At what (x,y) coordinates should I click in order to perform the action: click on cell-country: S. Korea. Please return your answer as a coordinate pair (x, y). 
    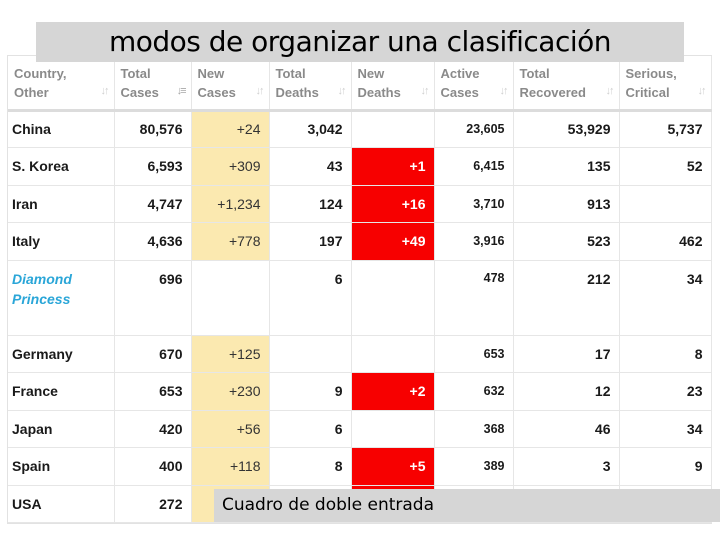
    Looking at the image, I should click on (61, 166).